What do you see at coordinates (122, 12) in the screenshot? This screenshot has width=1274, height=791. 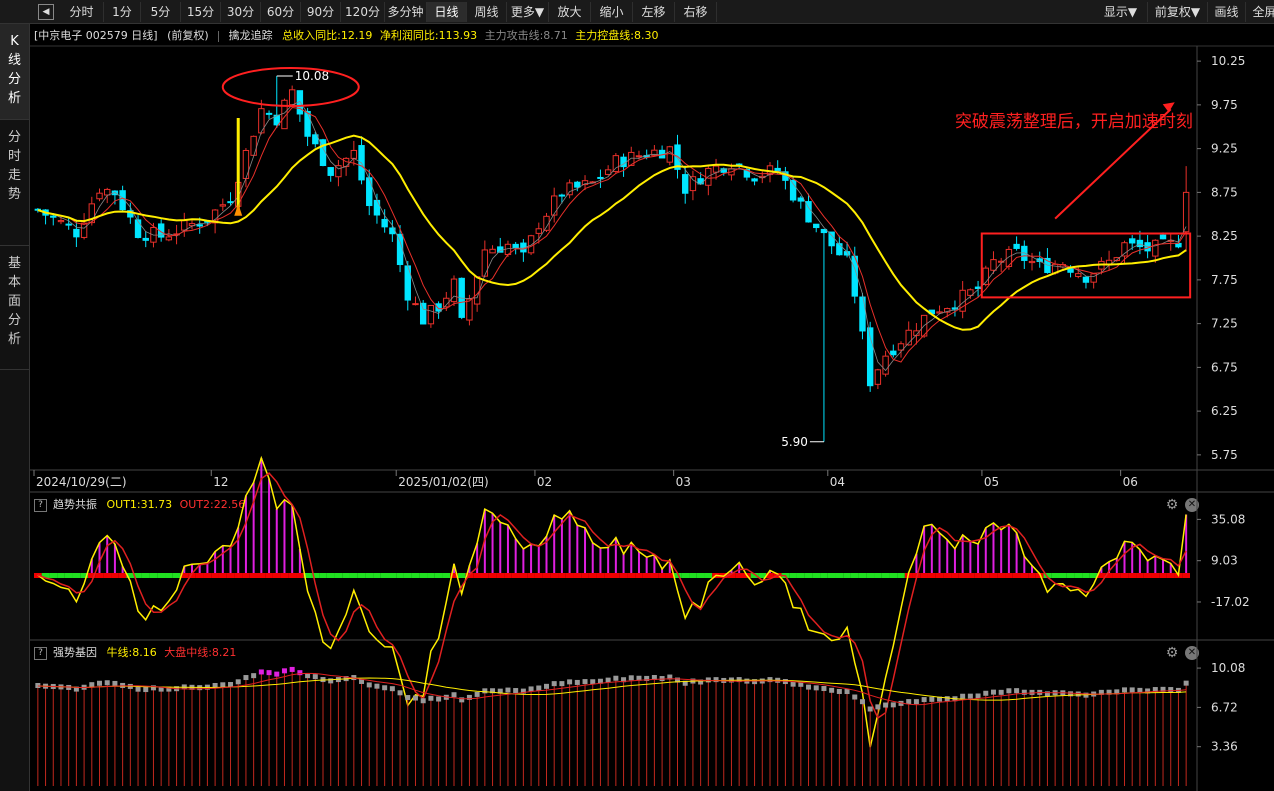 I see `toolbar-button-1: 1分` at bounding box center [122, 12].